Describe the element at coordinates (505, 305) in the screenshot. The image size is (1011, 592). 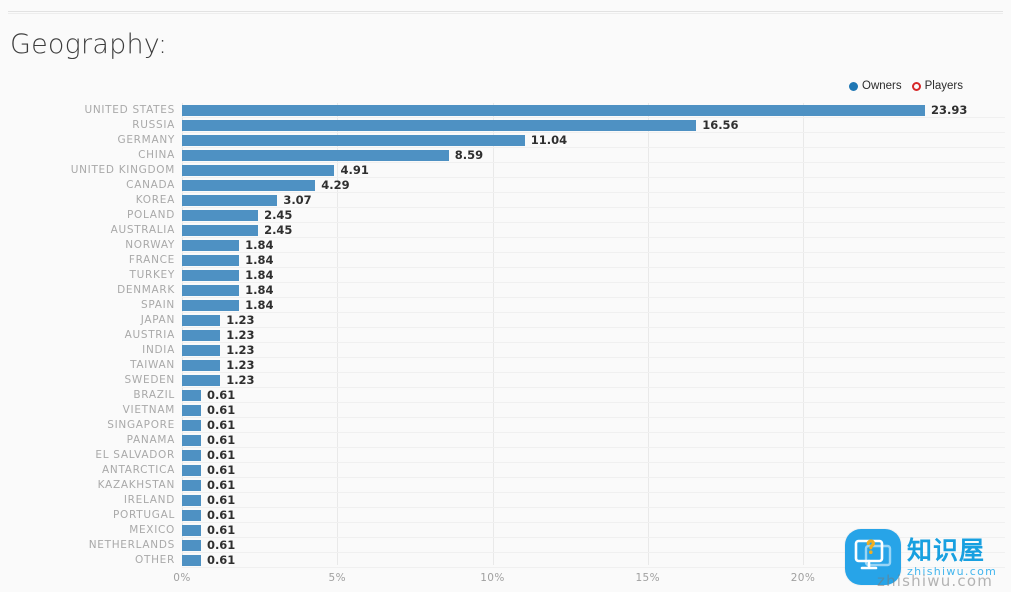
I see `bar-row: SPAIN 1.84` at that location.